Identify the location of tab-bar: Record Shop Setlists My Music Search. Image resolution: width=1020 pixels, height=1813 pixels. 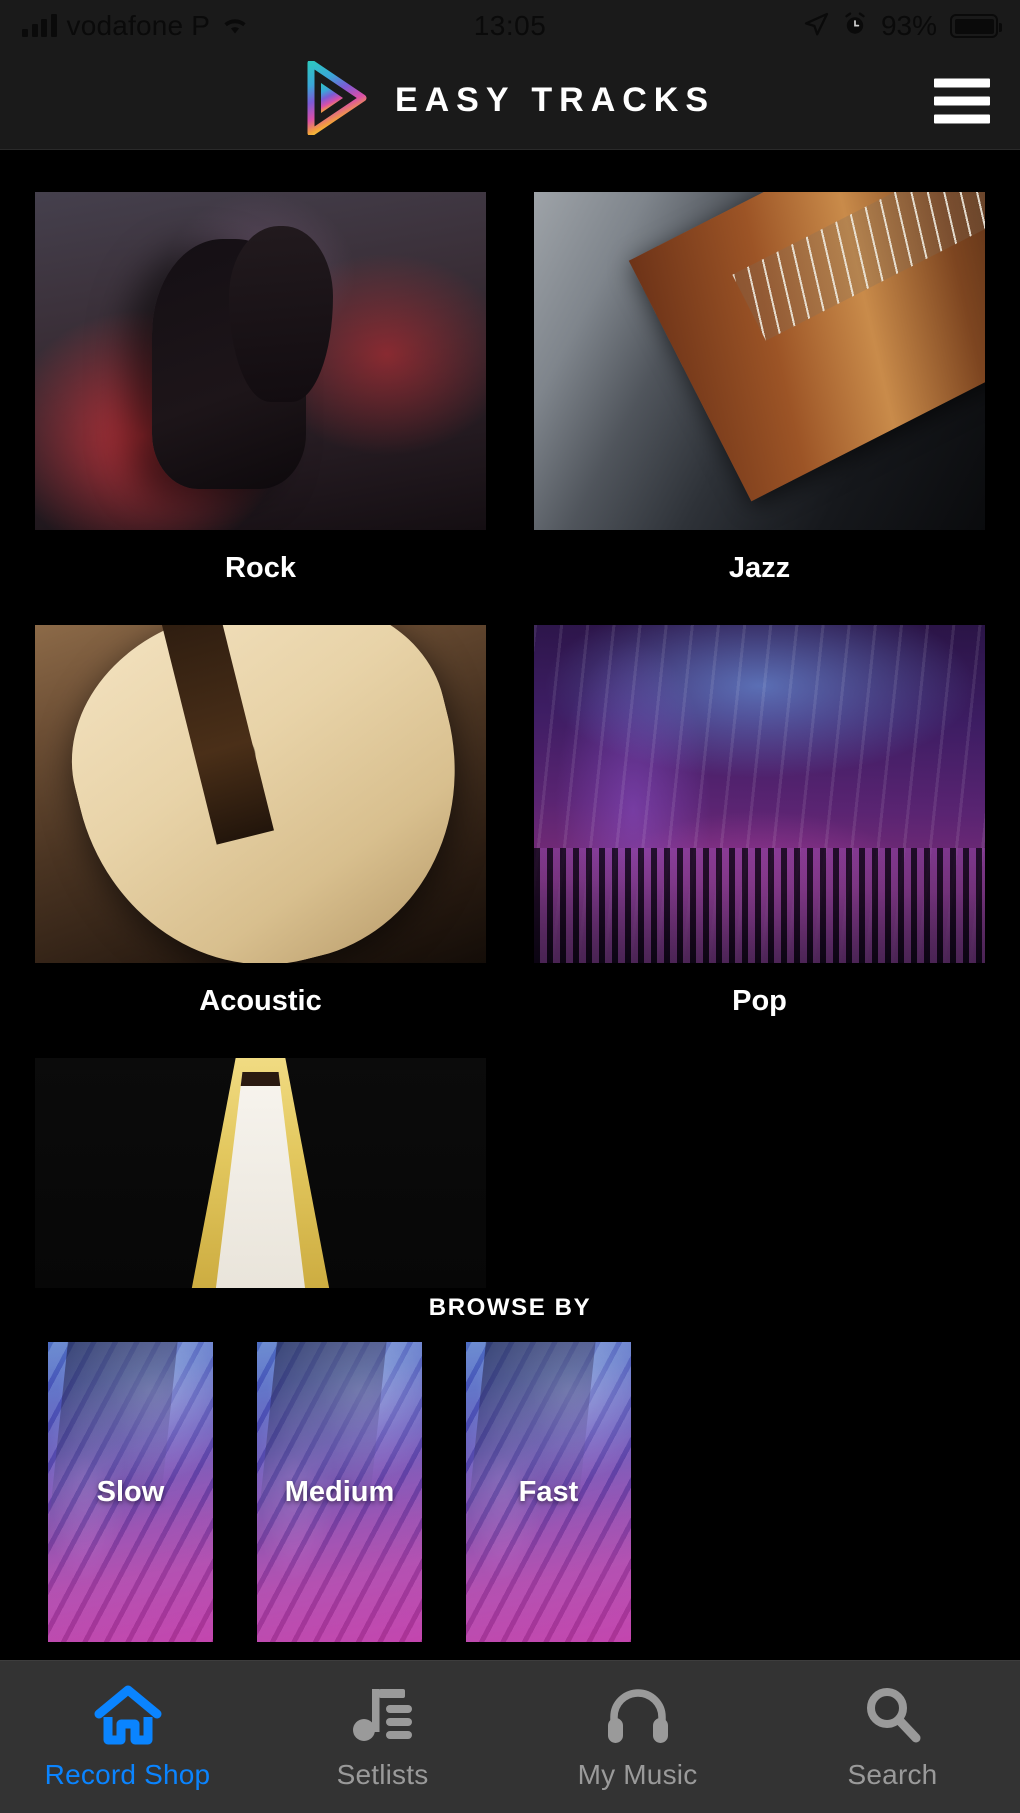
(510, 1736).